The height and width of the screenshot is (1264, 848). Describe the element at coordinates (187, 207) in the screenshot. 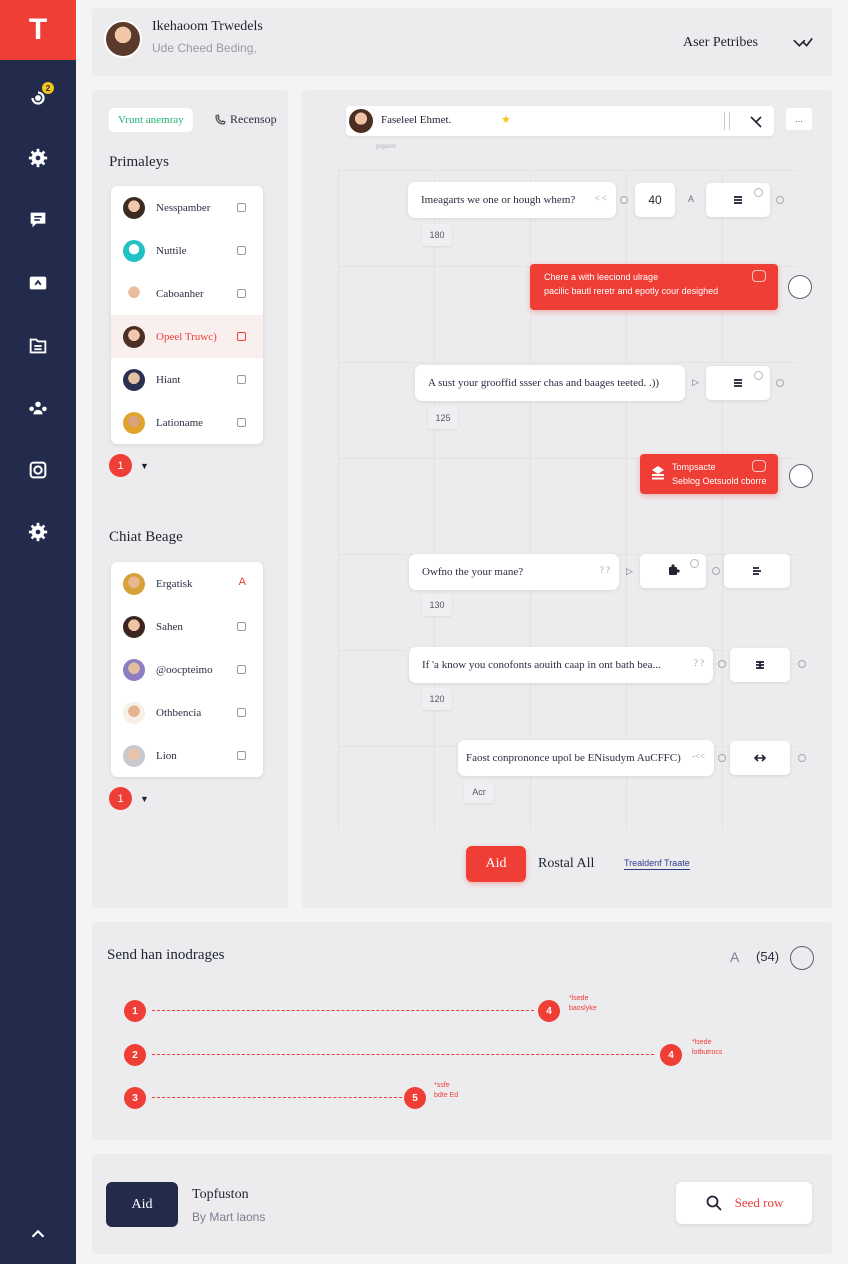

I see `list-item: Nesspamber` at that location.